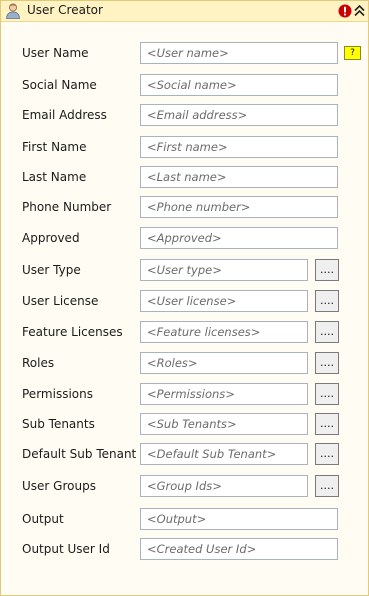 Image resolution: width=369 pixels, height=596 pixels. What do you see at coordinates (224, 301) in the screenshot?
I see `user-license-input` at bounding box center [224, 301].